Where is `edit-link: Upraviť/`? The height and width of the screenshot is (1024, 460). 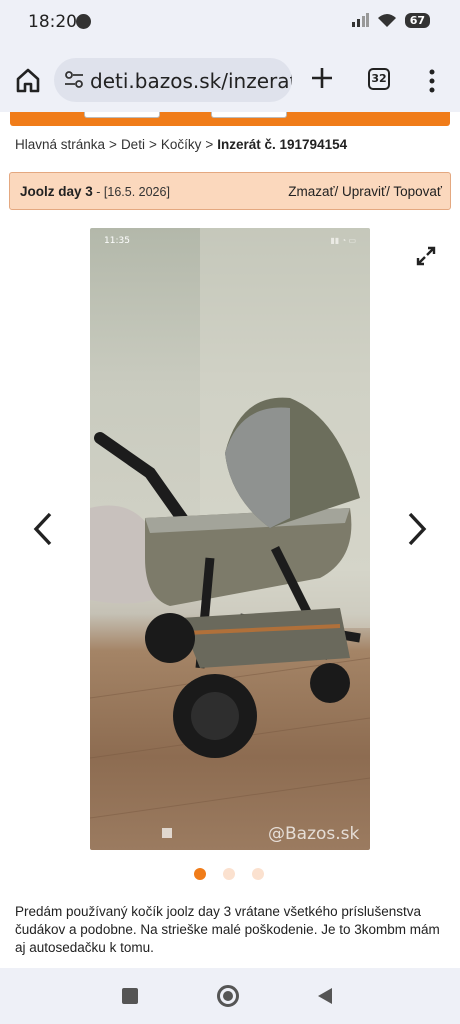 edit-link: Upraviť/ is located at coordinates (366, 191).